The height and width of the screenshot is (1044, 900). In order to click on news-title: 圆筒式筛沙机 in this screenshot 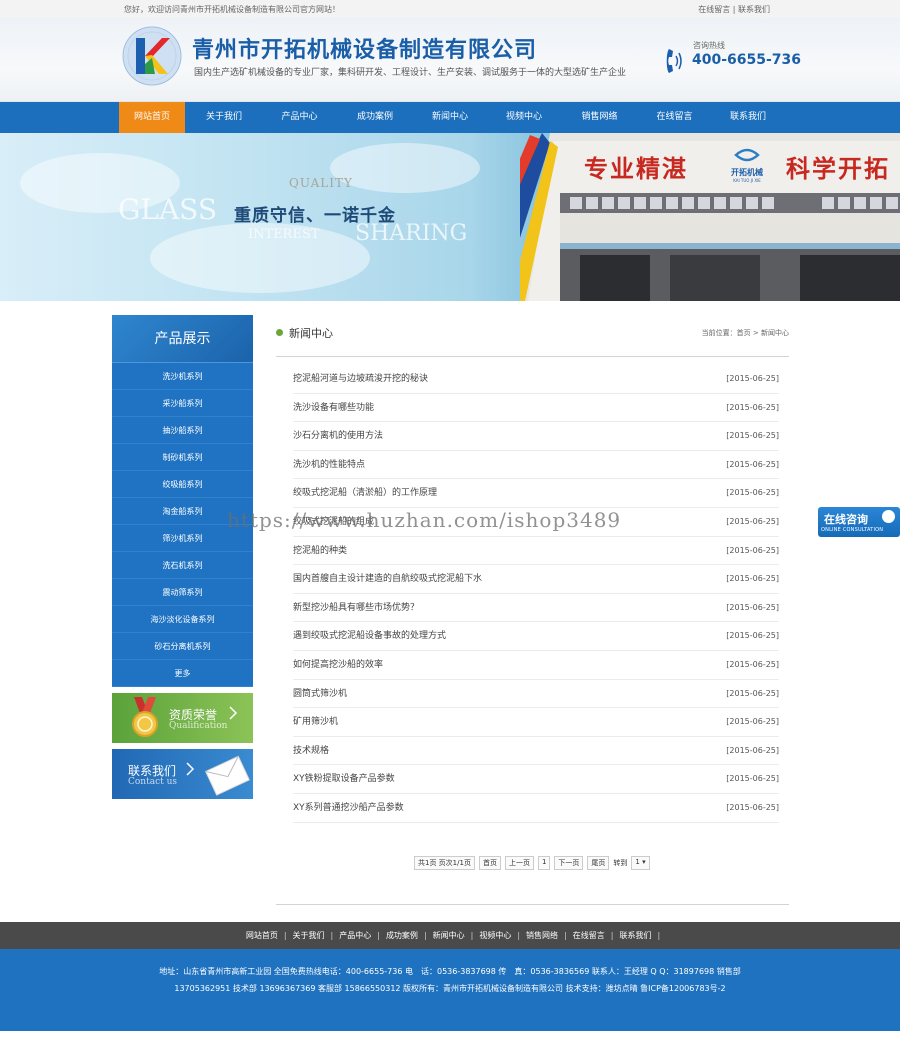, I will do `click(320, 694)`.